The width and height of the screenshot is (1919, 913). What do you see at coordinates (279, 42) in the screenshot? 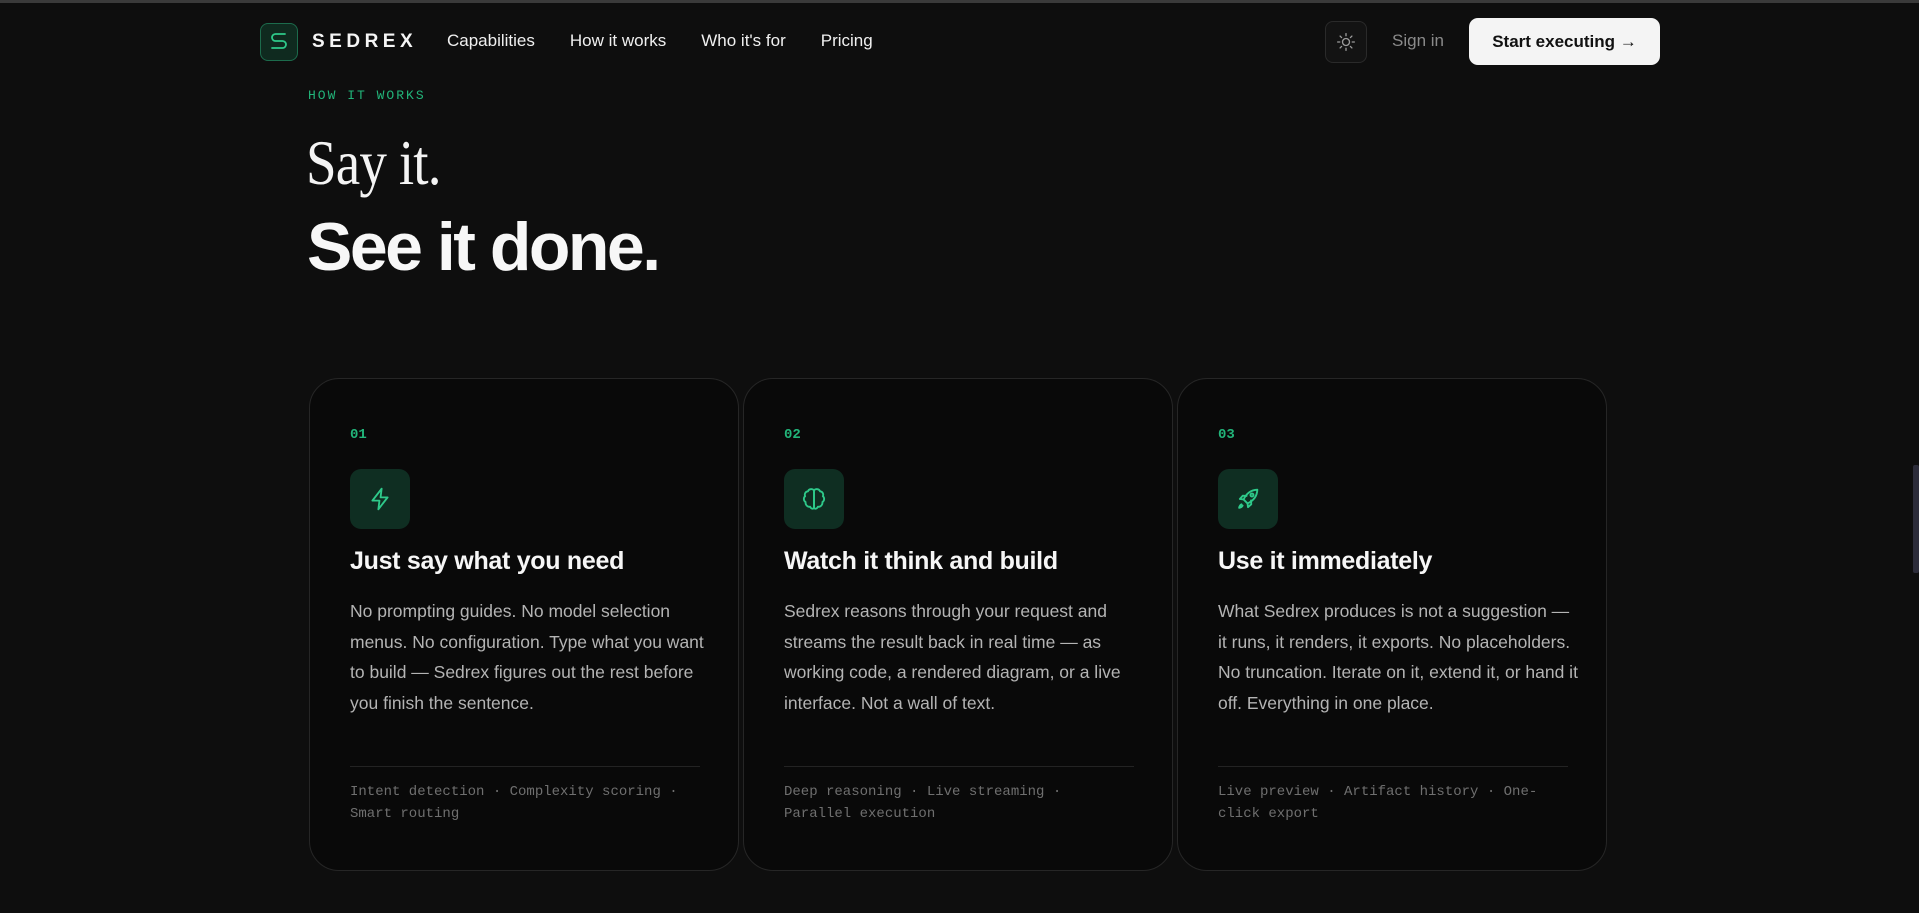
I see `logo-s-icon` at bounding box center [279, 42].